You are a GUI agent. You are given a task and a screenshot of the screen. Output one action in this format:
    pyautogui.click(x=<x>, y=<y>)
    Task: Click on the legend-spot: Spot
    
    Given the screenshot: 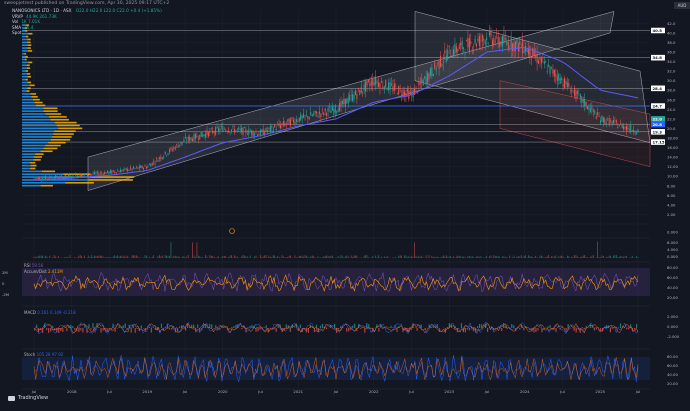 What is the action you would take?
    pyautogui.click(x=87, y=33)
    